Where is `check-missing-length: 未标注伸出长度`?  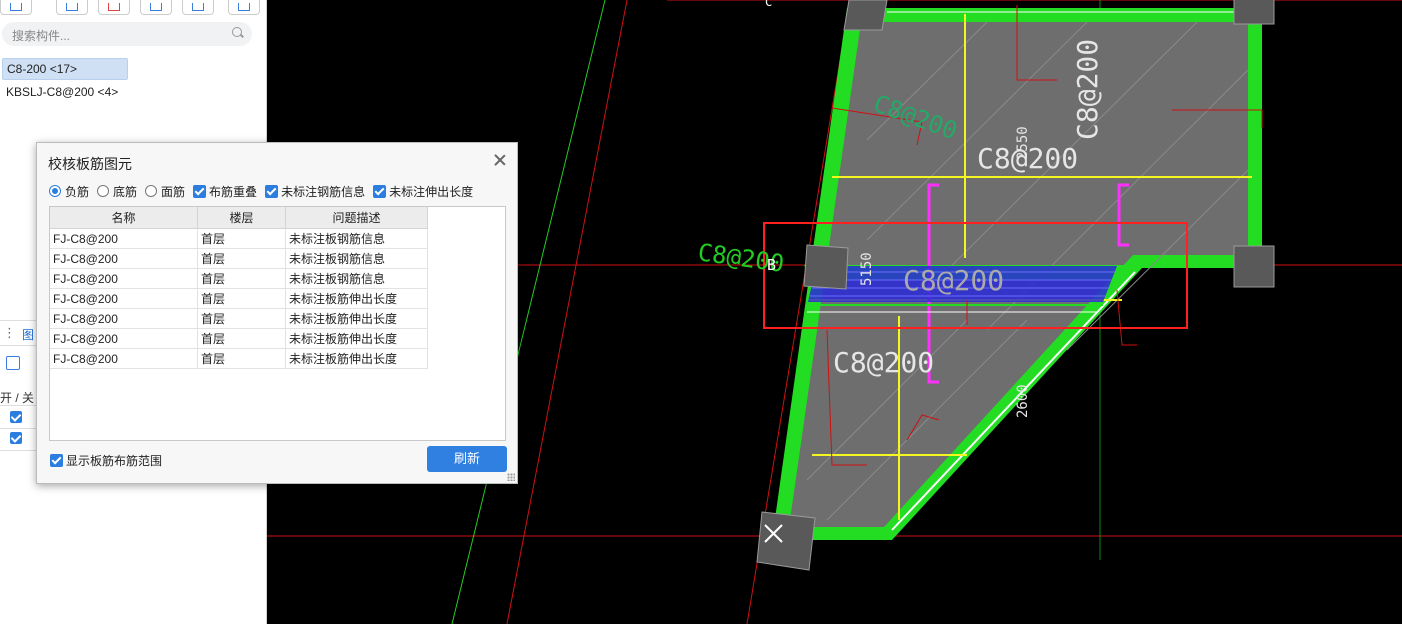 check-missing-length: 未标注伸出长度 is located at coordinates (423, 191).